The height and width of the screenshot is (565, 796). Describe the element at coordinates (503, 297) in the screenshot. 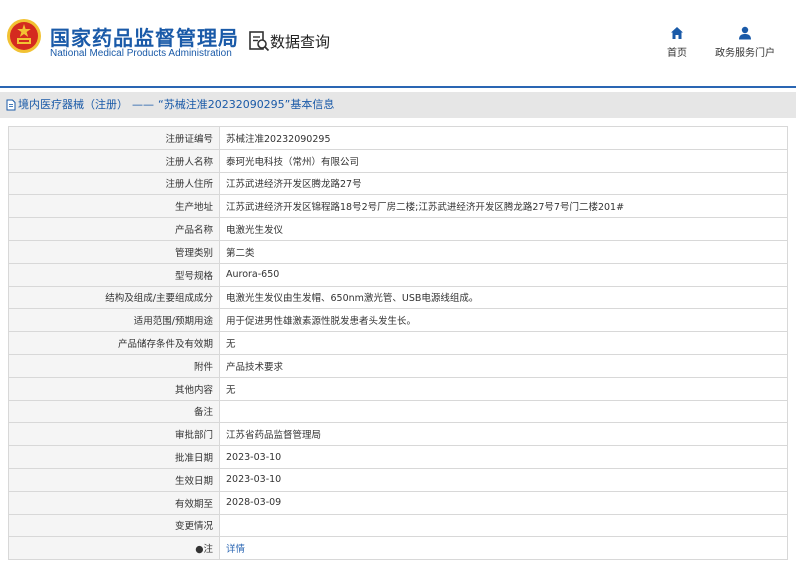

I see `row-value: 电激光生发仪由生发帽、650nm激光管、USB电源线组成。` at that location.